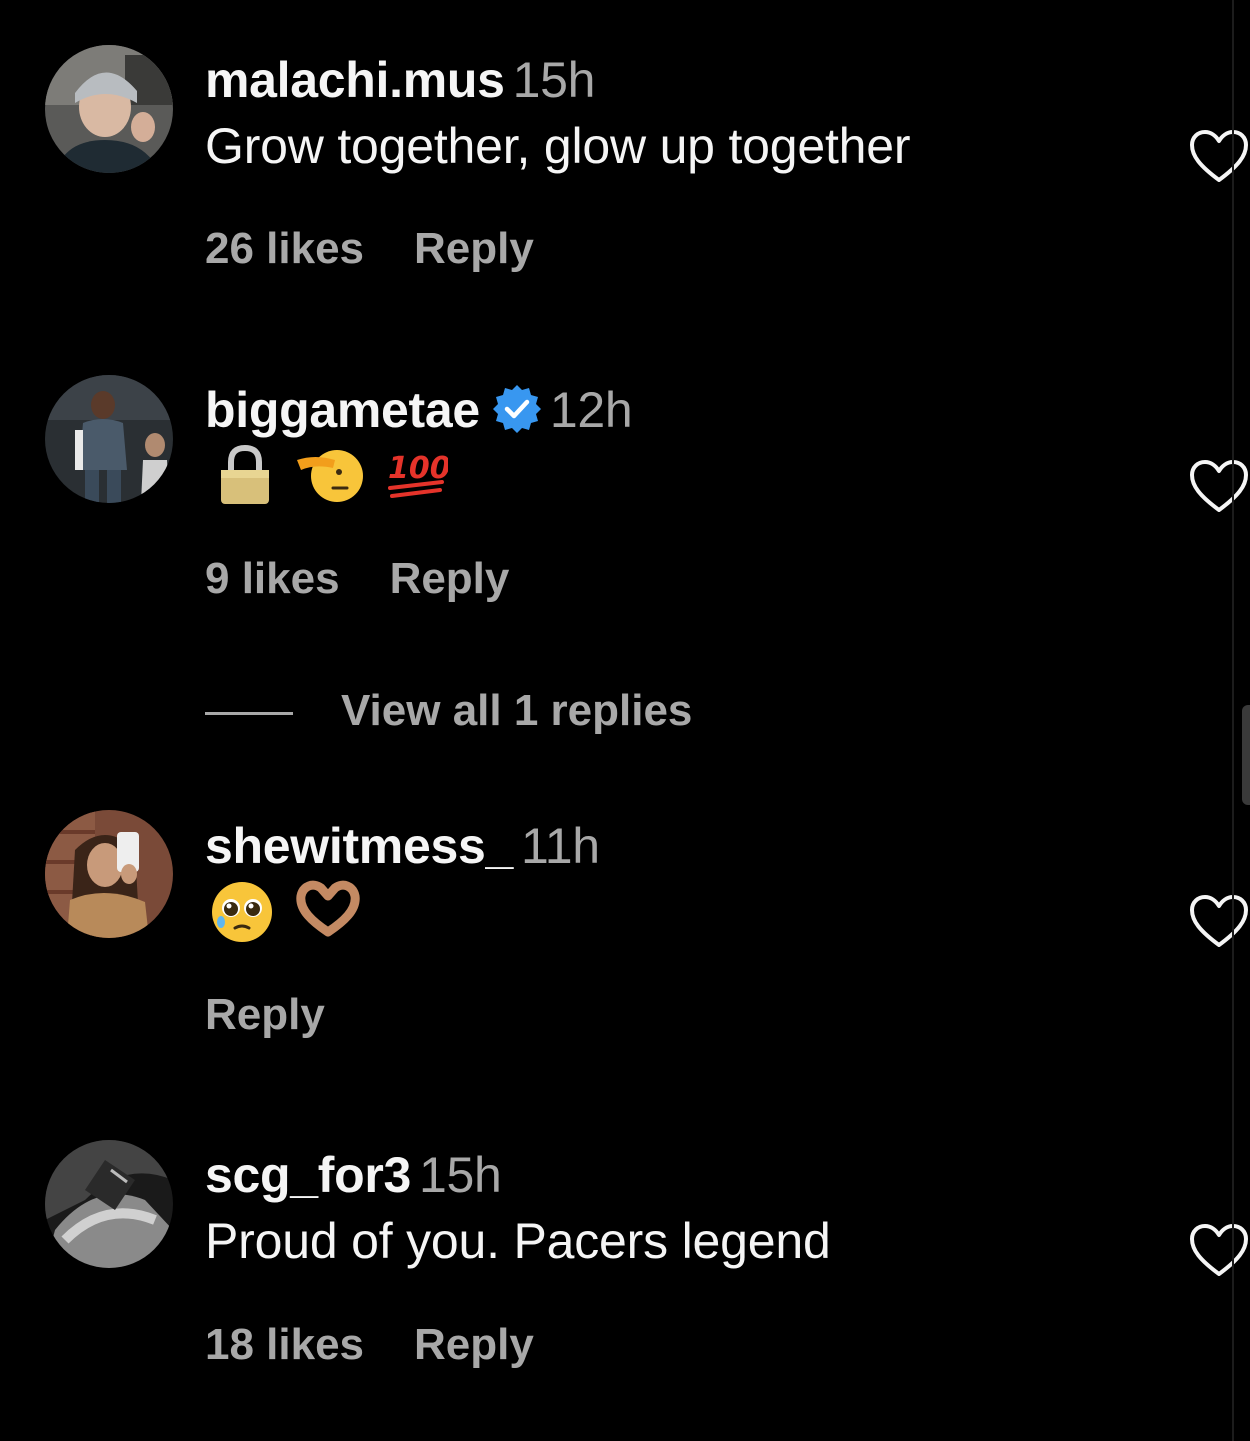  What do you see at coordinates (1233, 720) in the screenshot?
I see `panel-divider` at bounding box center [1233, 720].